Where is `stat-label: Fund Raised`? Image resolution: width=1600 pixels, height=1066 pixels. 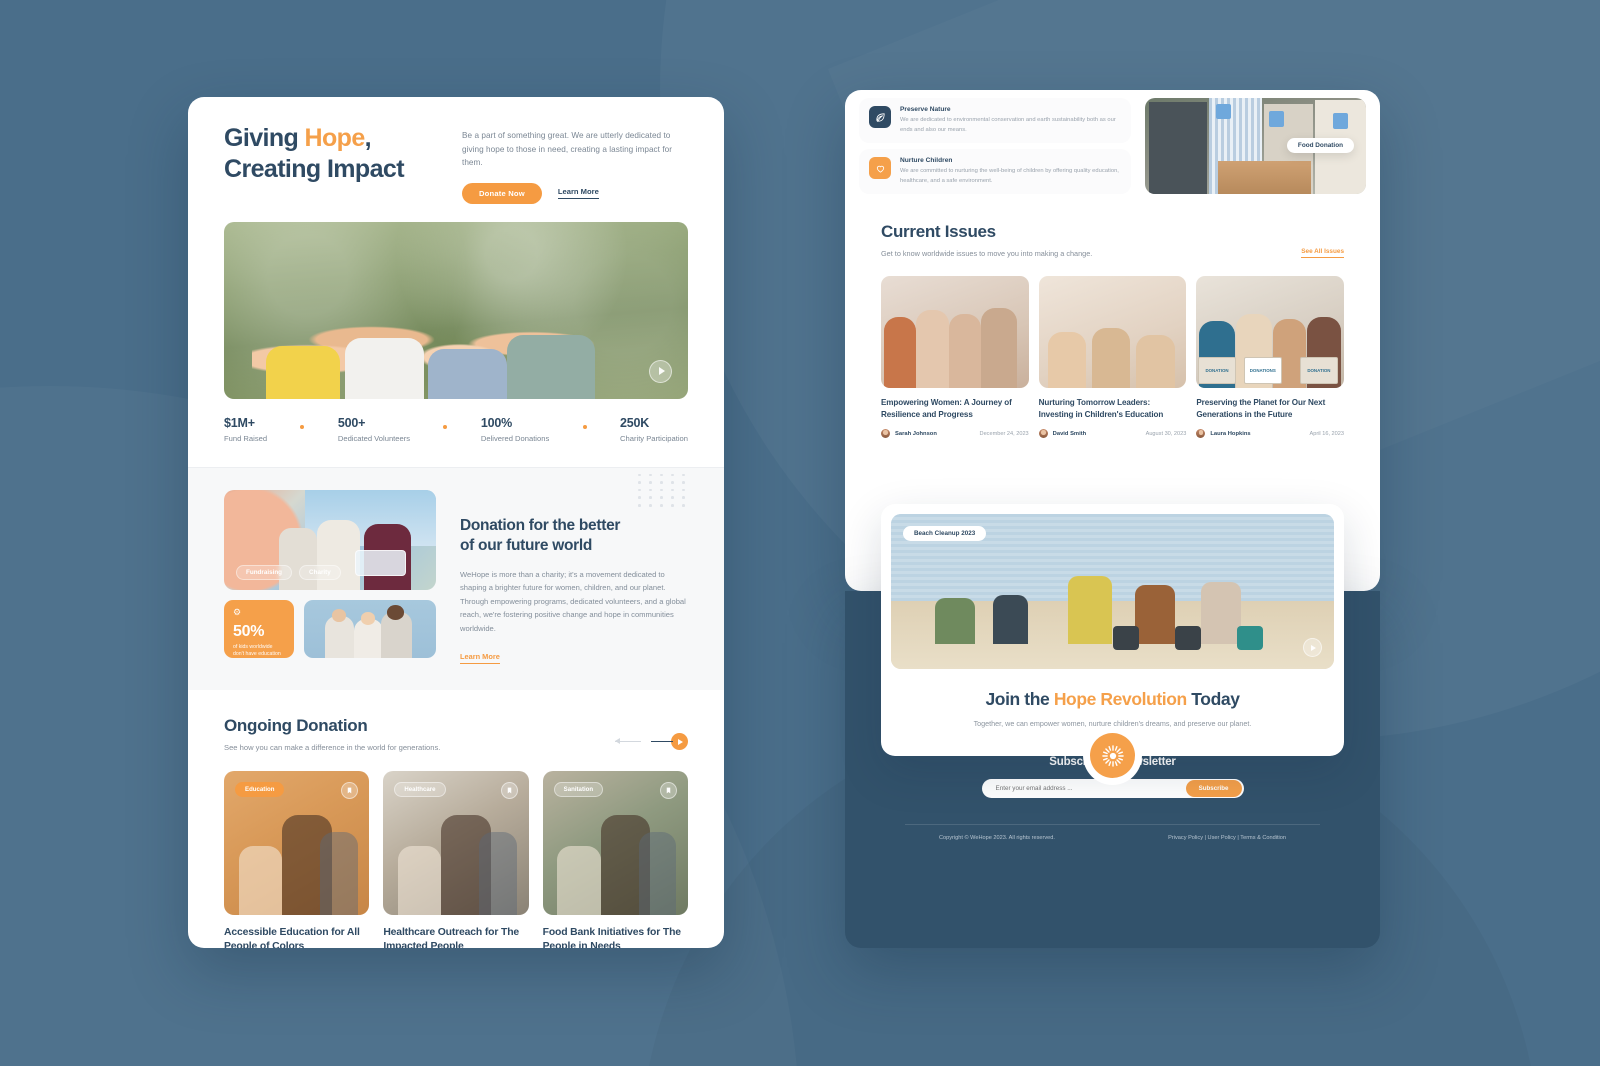
stat-label: Fund Raised is located at coordinates (246, 438).